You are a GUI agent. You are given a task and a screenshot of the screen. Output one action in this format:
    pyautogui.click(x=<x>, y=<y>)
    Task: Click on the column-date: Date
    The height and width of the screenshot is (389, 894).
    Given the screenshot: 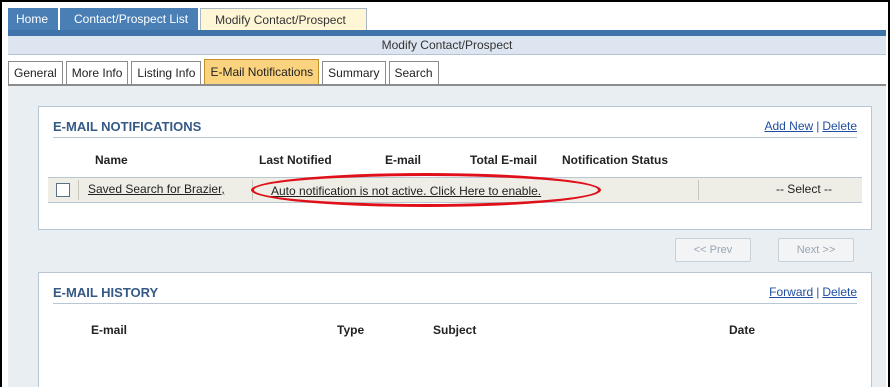 What is the action you would take?
    pyautogui.click(x=742, y=330)
    